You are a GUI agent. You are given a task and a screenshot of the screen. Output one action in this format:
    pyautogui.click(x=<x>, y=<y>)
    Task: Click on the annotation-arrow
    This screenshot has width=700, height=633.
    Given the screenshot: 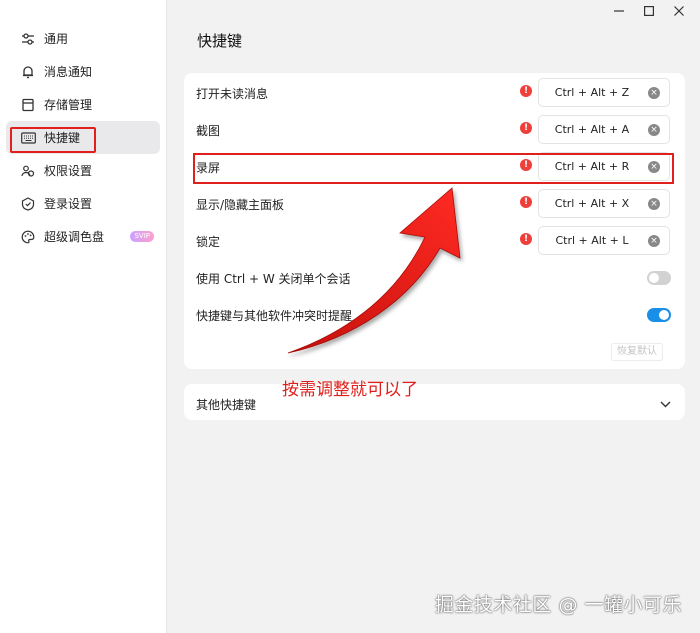 What is the action you would take?
    pyautogui.click(x=374, y=270)
    